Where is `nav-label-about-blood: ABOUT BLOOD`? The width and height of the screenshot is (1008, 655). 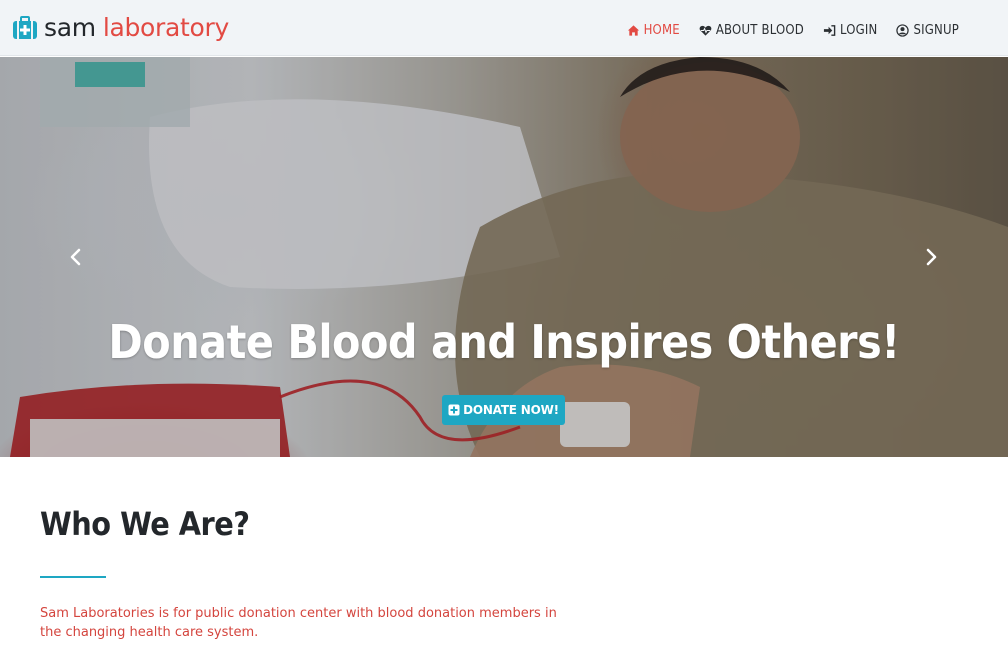
nav-label-about-blood: ABOUT BLOOD is located at coordinates (759, 30).